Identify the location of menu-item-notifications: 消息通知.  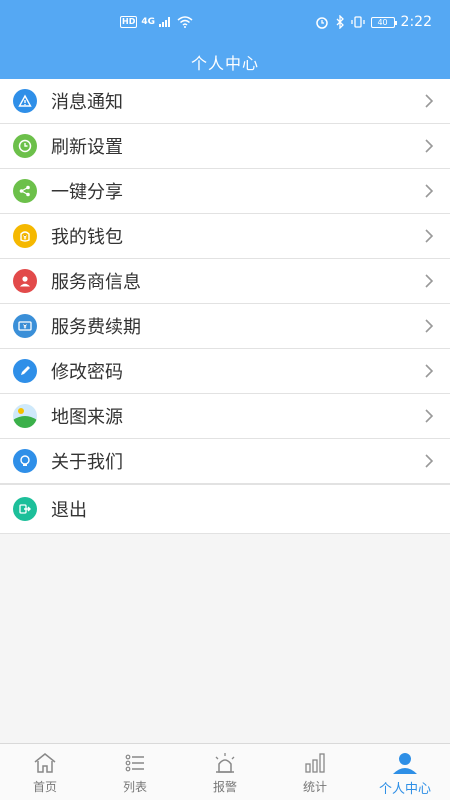
(225, 101).